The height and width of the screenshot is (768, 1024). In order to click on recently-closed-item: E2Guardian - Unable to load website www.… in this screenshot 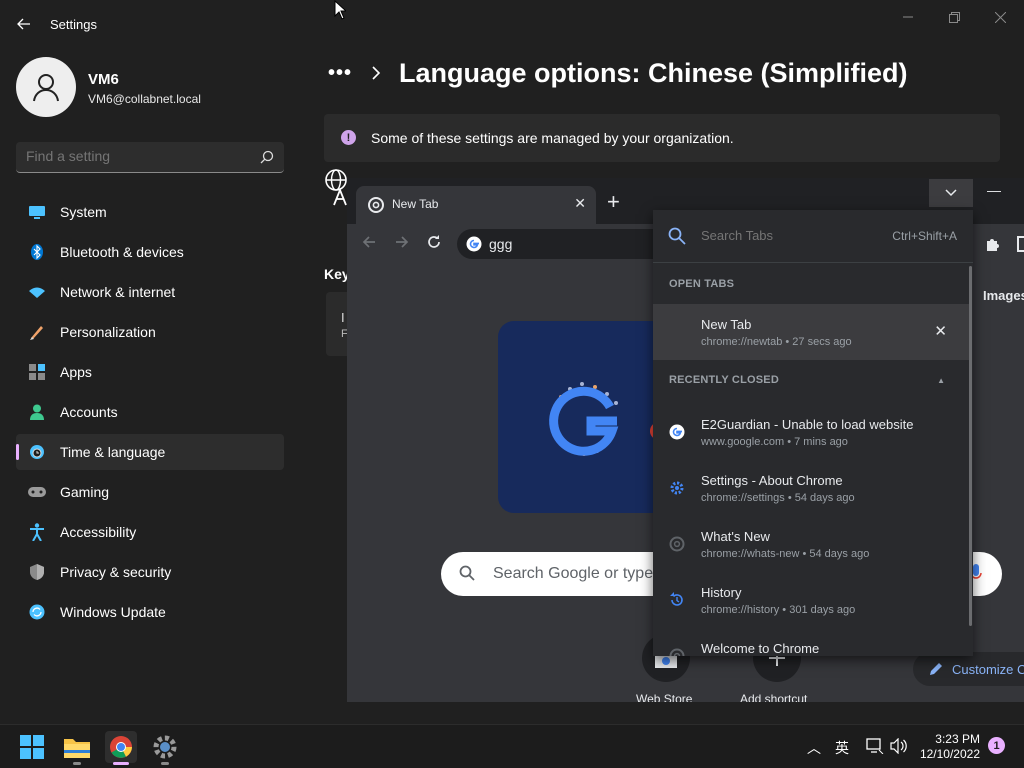, I will do `click(811, 432)`.